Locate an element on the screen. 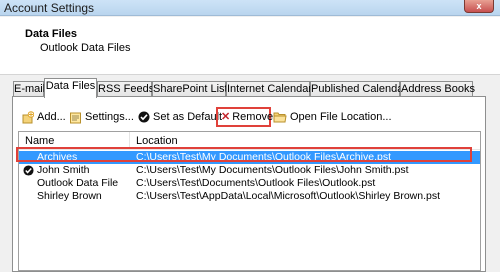 This screenshot has width=500, height=272. tab-sharepoint-lists: SharePoint Lists is located at coordinates (192, 89).